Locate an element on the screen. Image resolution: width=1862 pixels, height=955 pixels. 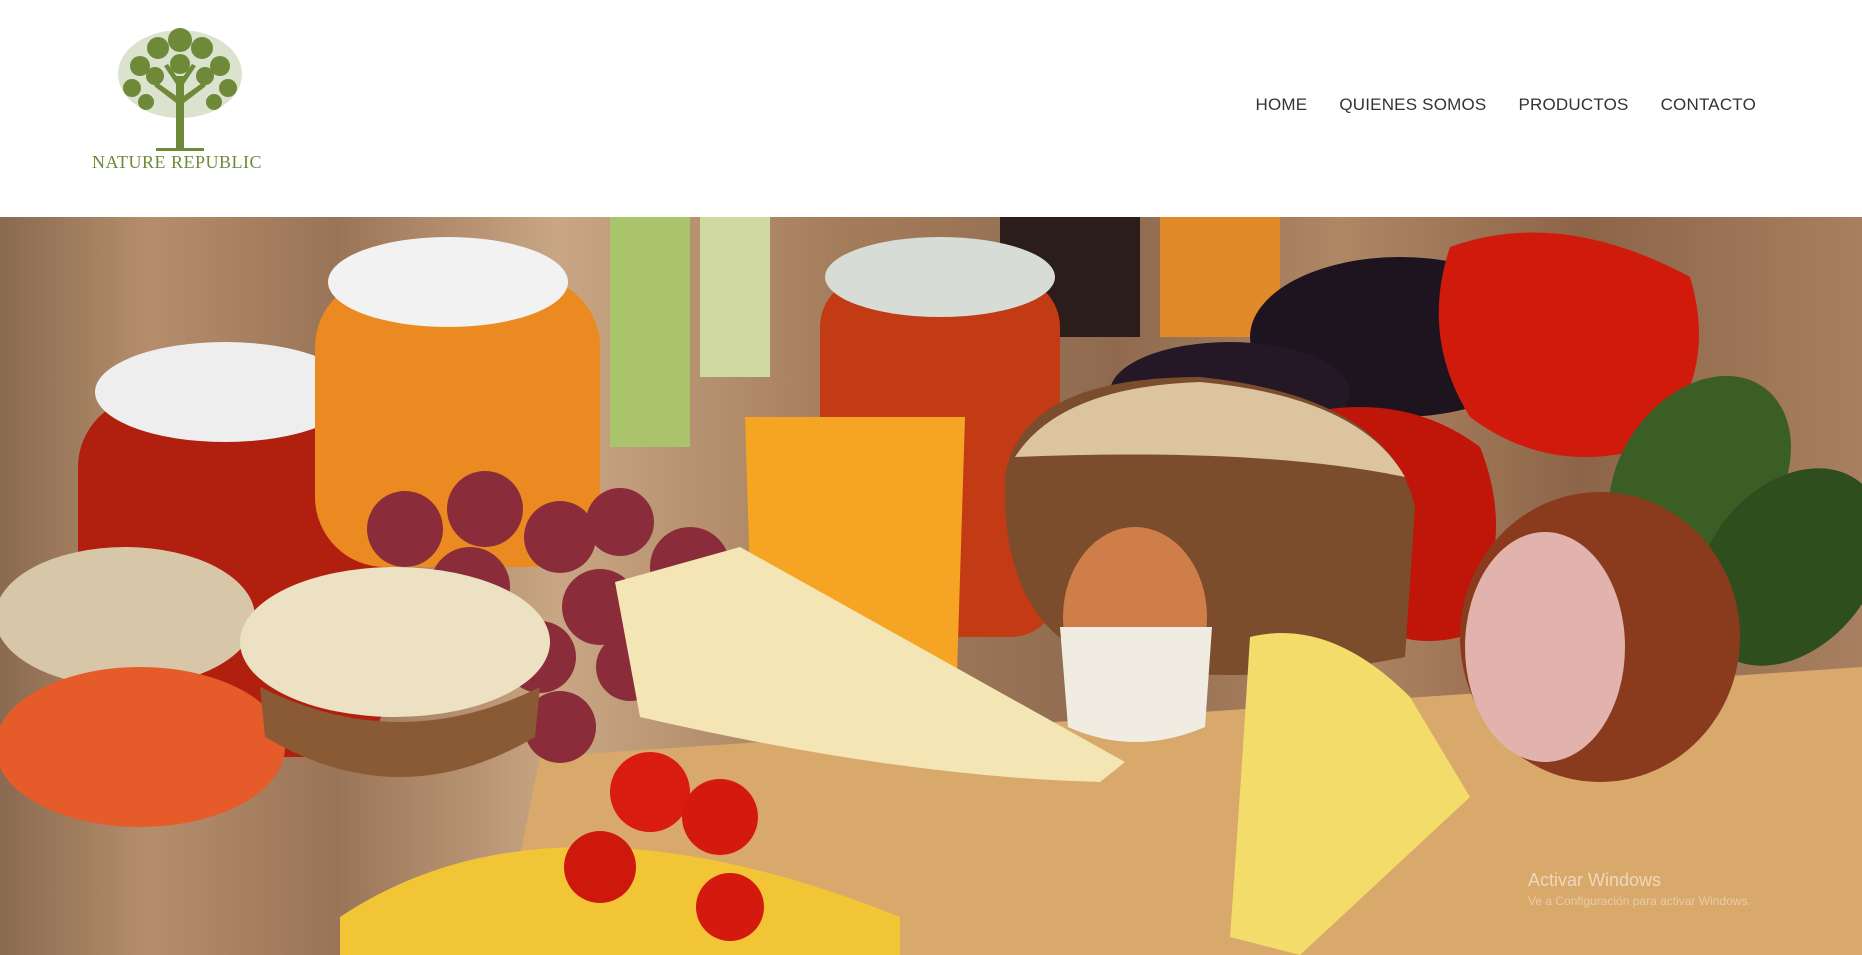
nav-productos: PRODUCTOS is located at coordinates (1573, 105).